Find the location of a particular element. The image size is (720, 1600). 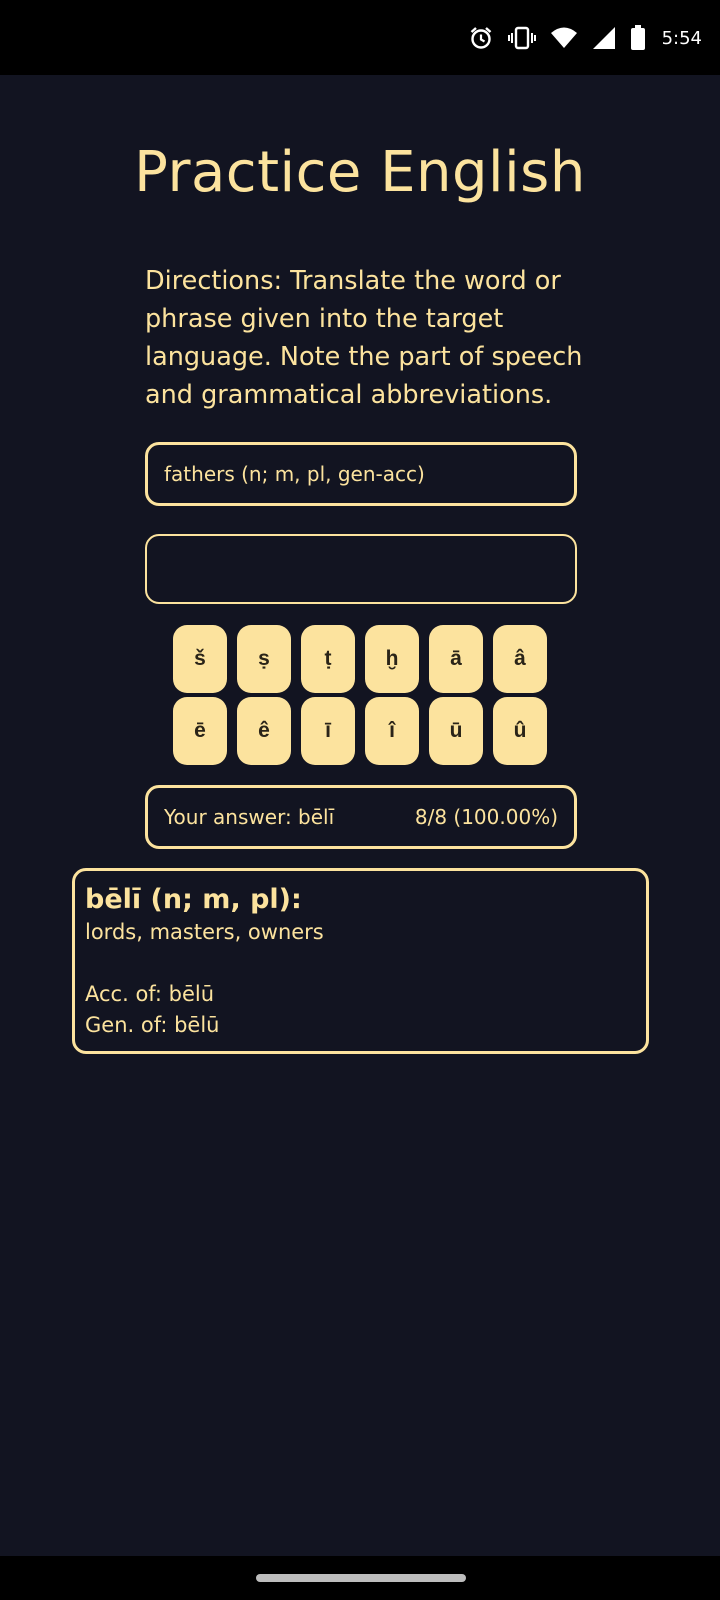

key-a-macron: ā is located at coordinates (456, 659).